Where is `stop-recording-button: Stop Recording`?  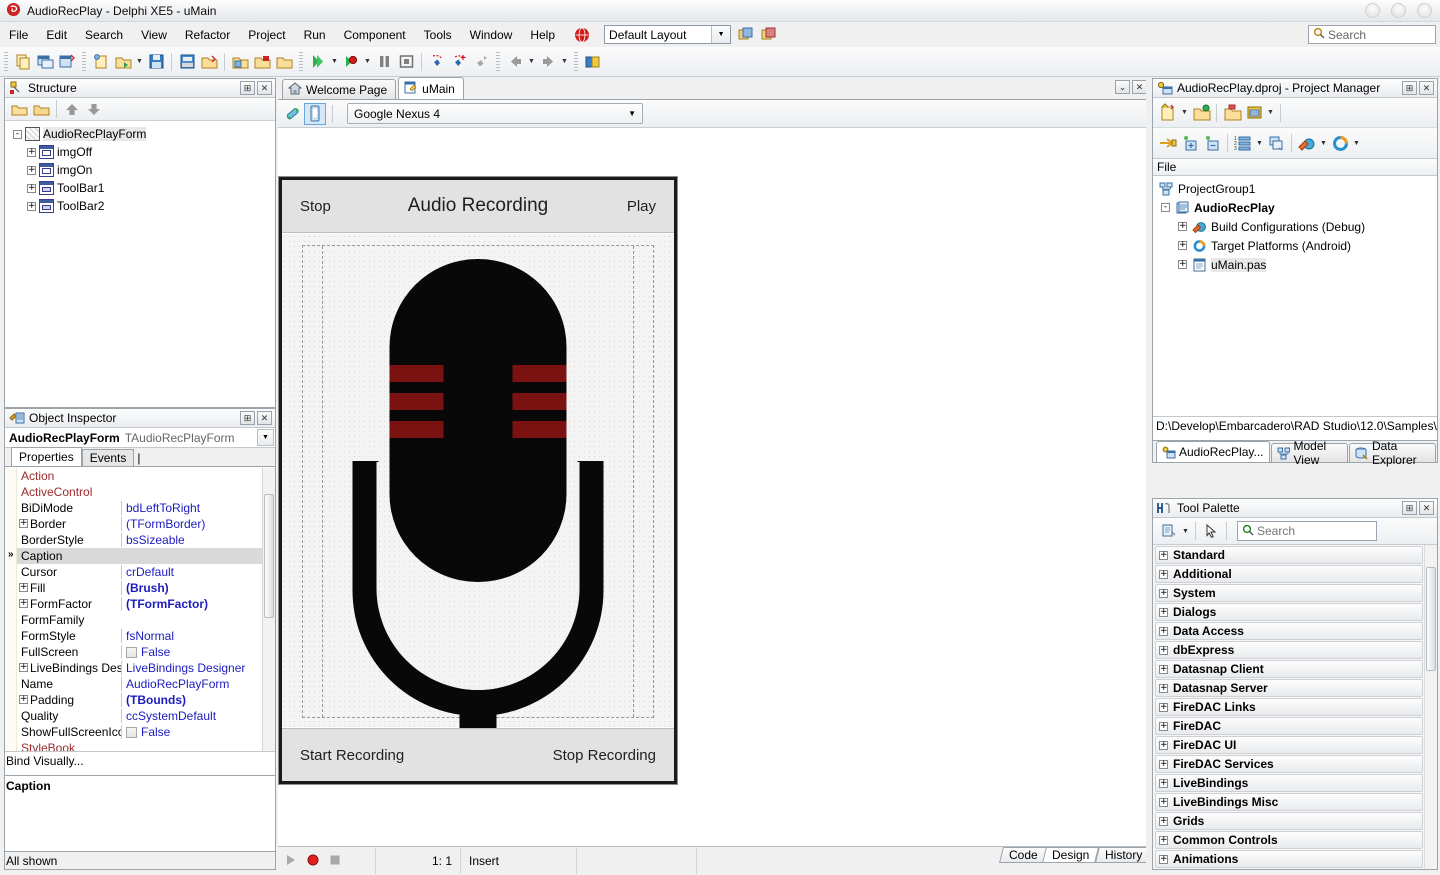 stop-recording-button: Stop Recording is located at coordinates (604, 755).